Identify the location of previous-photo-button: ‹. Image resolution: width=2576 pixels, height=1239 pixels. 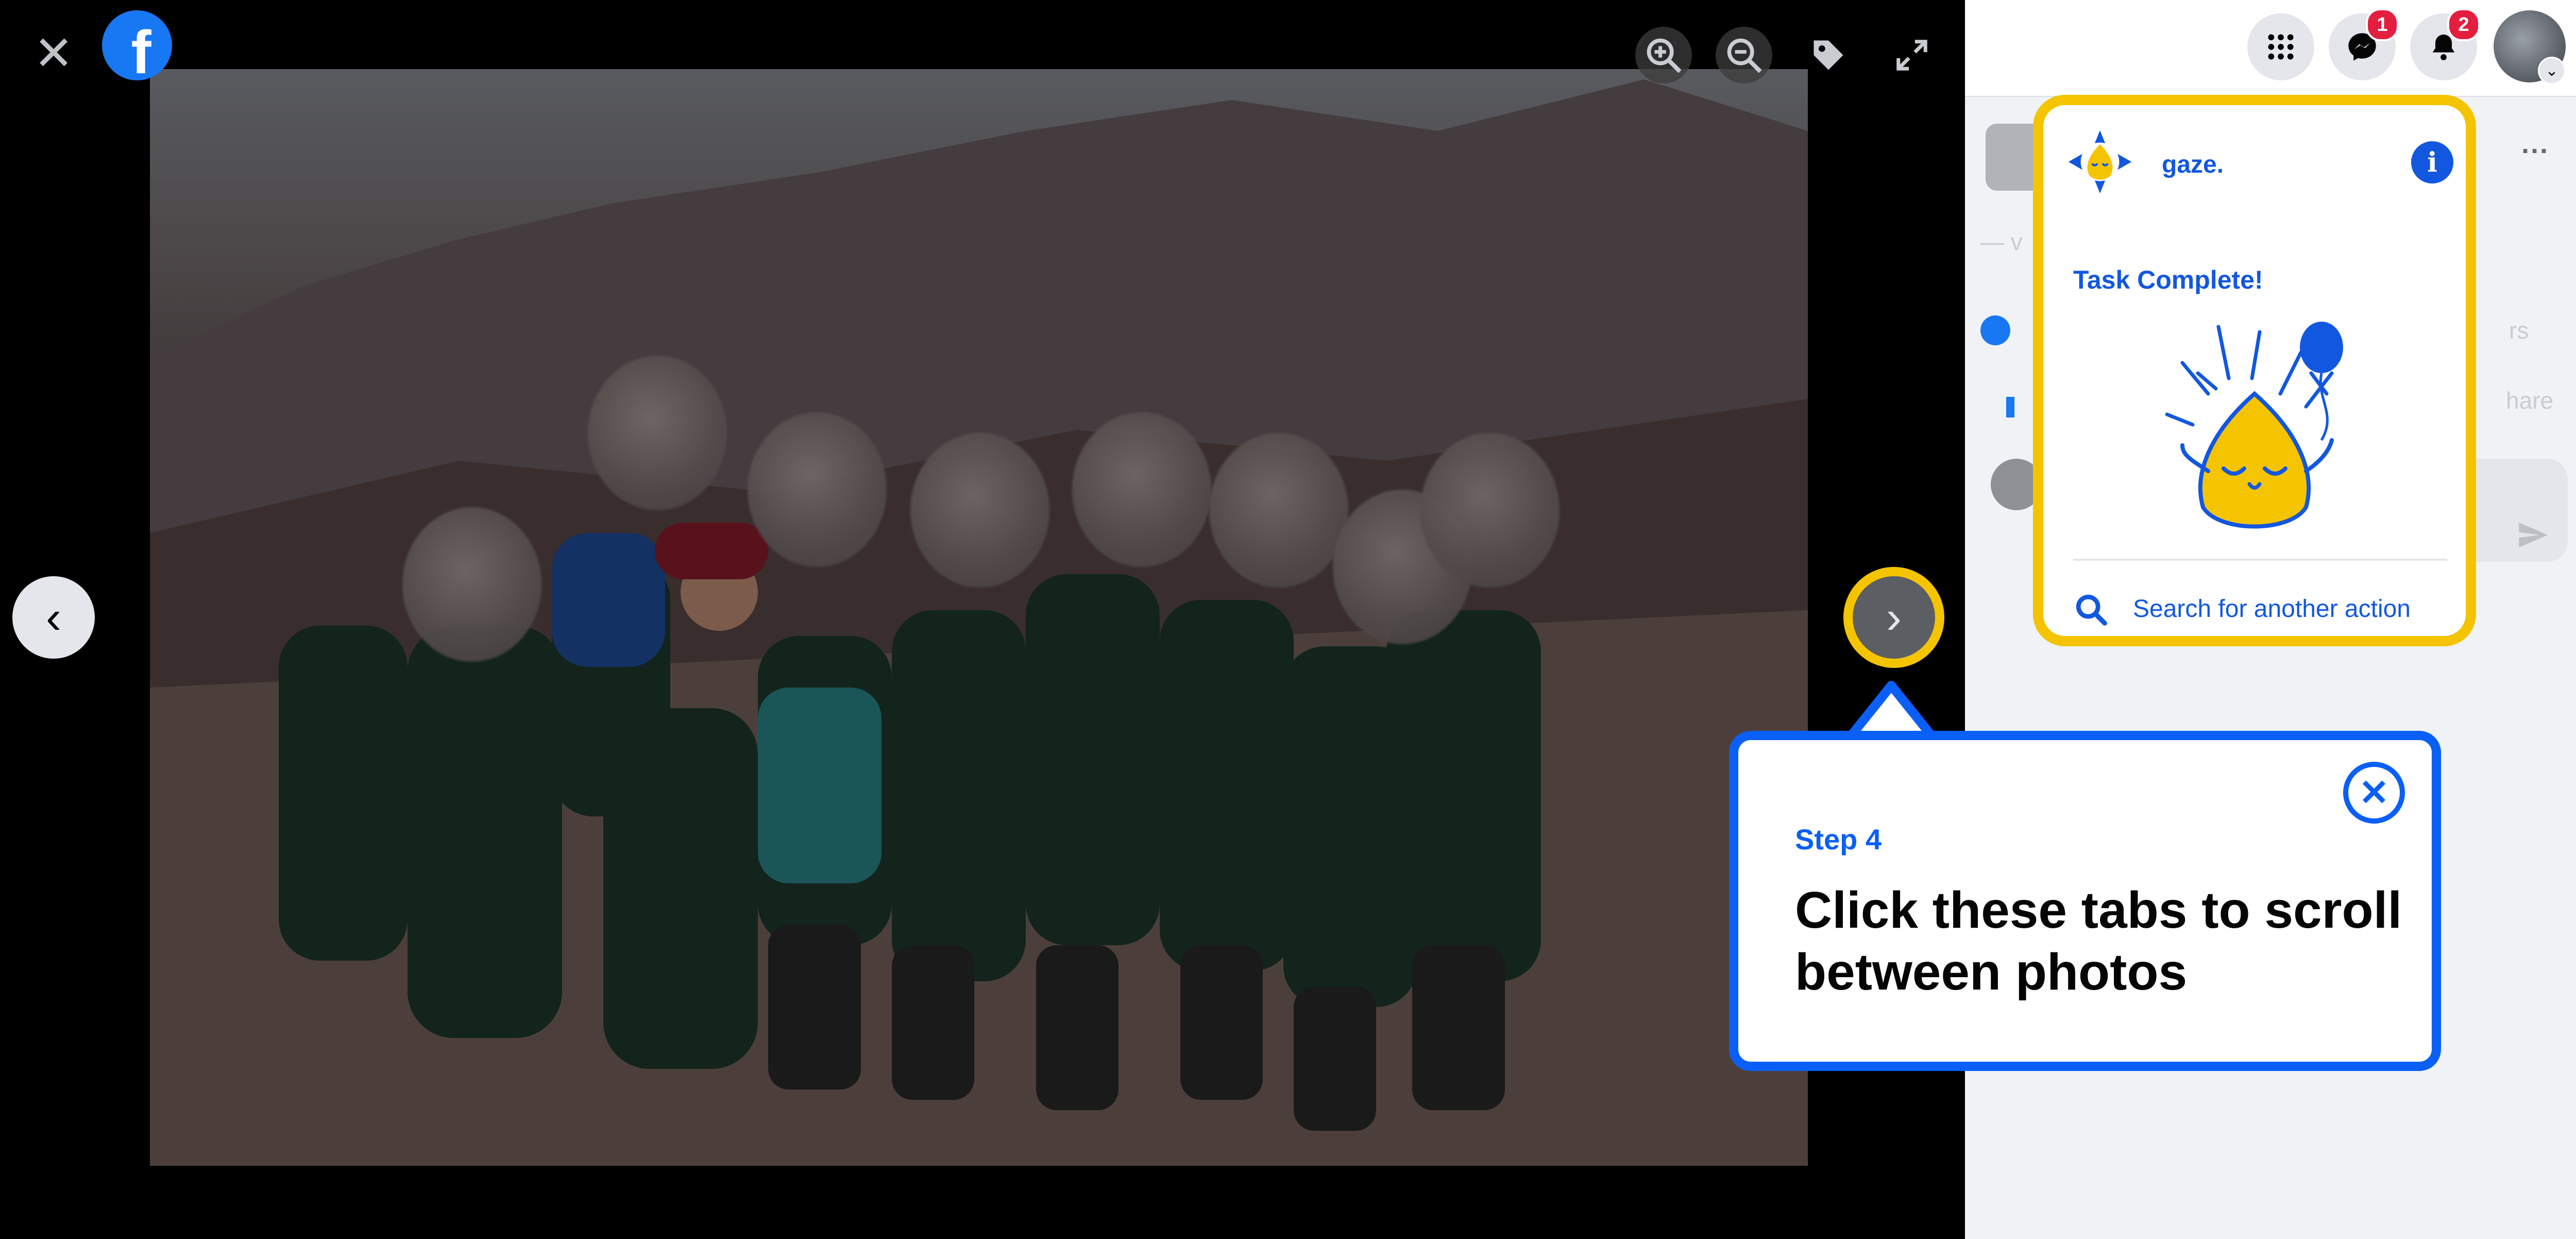
(53, 617).